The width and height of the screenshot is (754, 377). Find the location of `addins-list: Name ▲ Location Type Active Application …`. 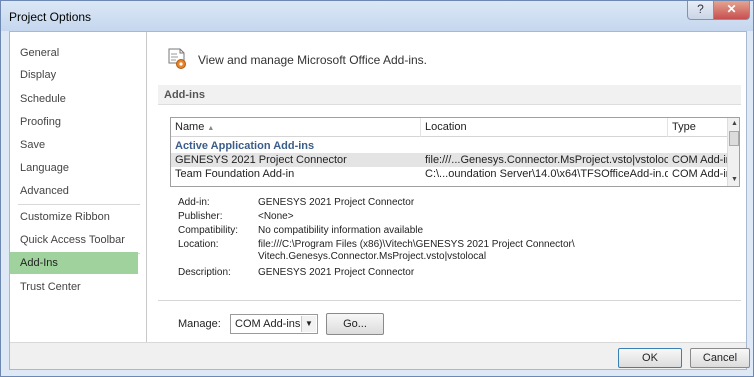

addins-list: Name ▲ Location Type Active Application … is located at coordinates (455, 152).